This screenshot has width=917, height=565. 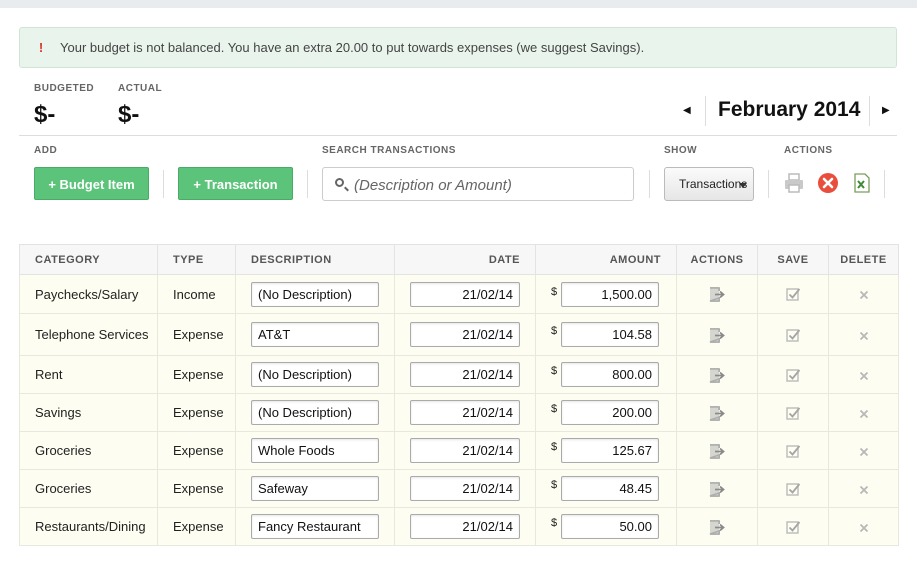 What do you see at coordinates (808, 150) in the screenshot?
I see `actions-label: ACTIONS` at bounding box center [808, 150].